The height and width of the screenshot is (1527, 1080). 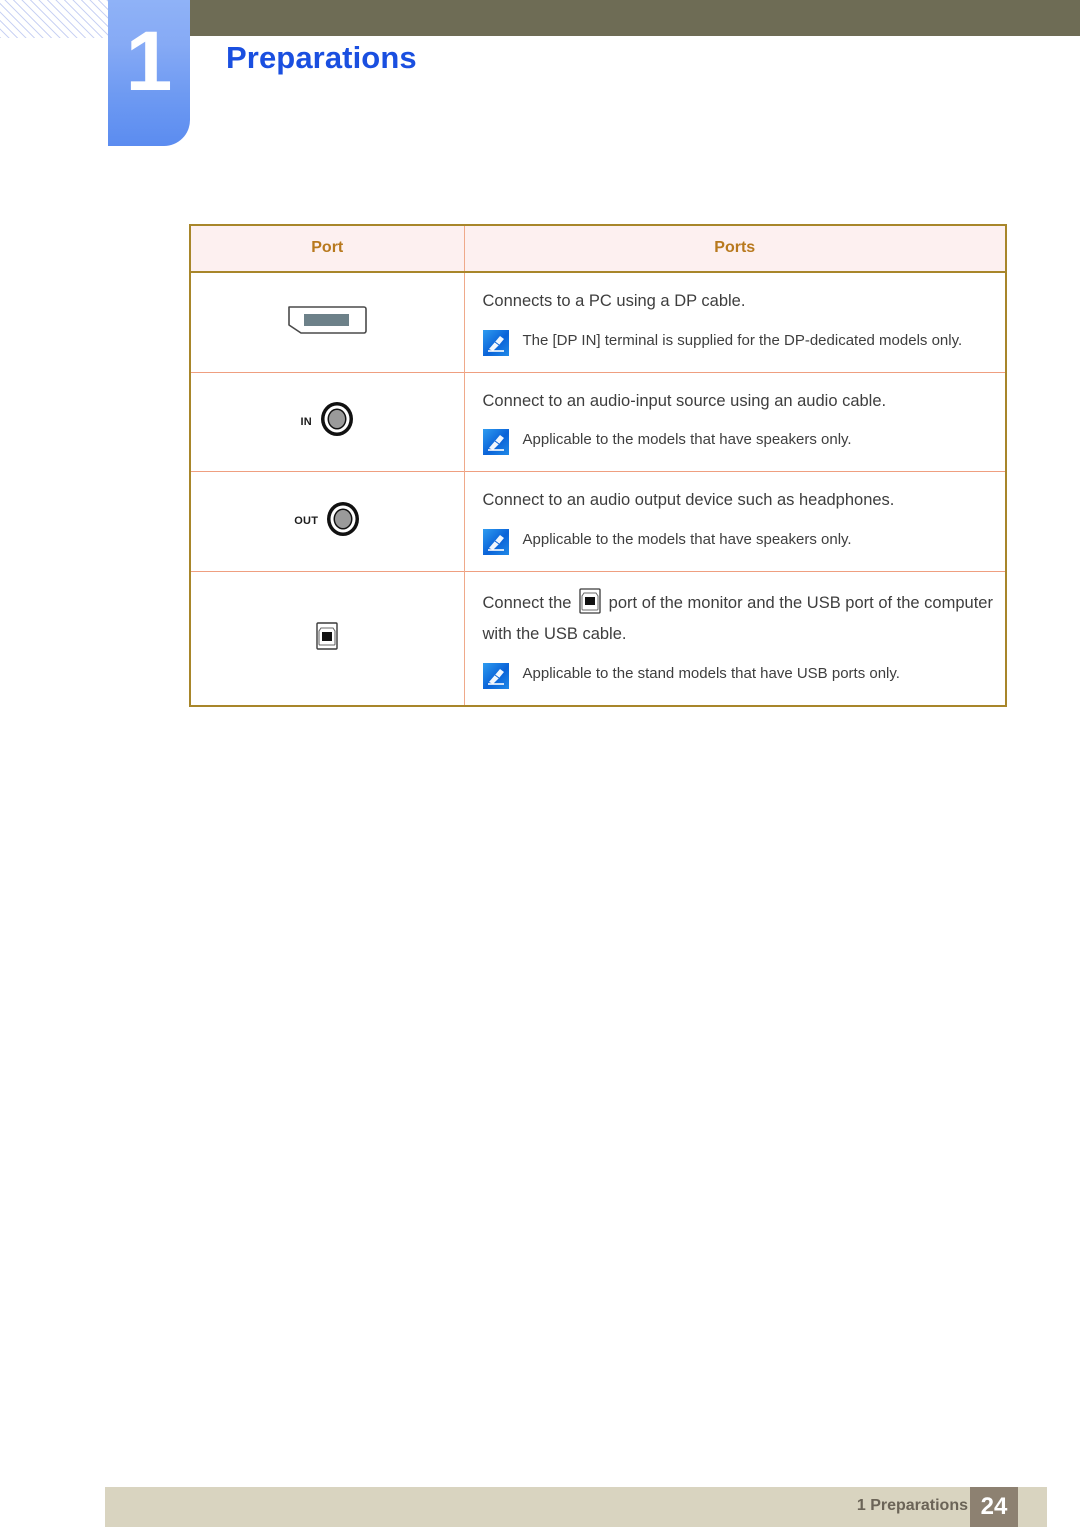 What do you see at coordinates (527, 602) in the screenshot?
I see `usb-description-part1: Connect the` at bounding box center [527, 602].